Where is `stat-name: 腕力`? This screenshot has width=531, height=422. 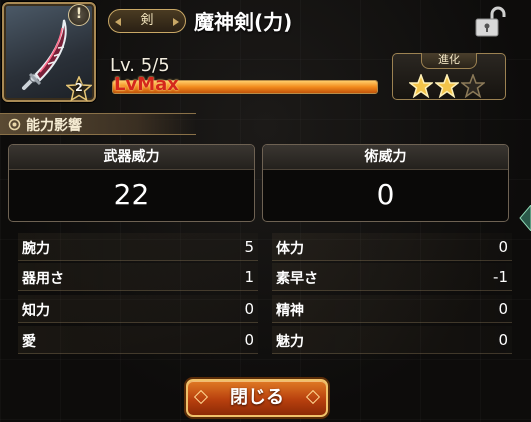 stat-name: 腕力 is located at coordinates (36, 249).